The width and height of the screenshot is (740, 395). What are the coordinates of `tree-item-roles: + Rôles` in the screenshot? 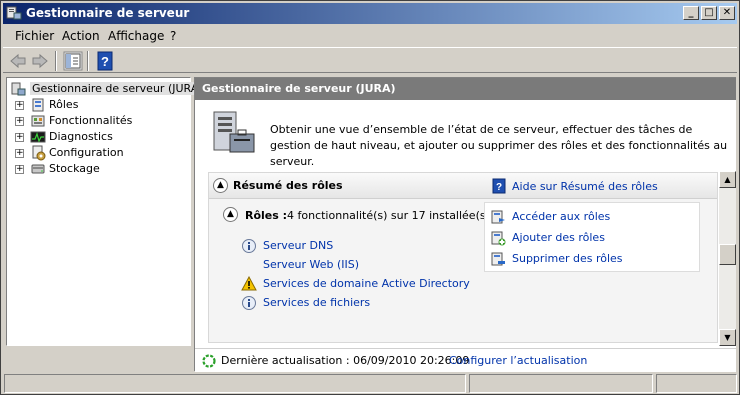 It's located at (99, 105).